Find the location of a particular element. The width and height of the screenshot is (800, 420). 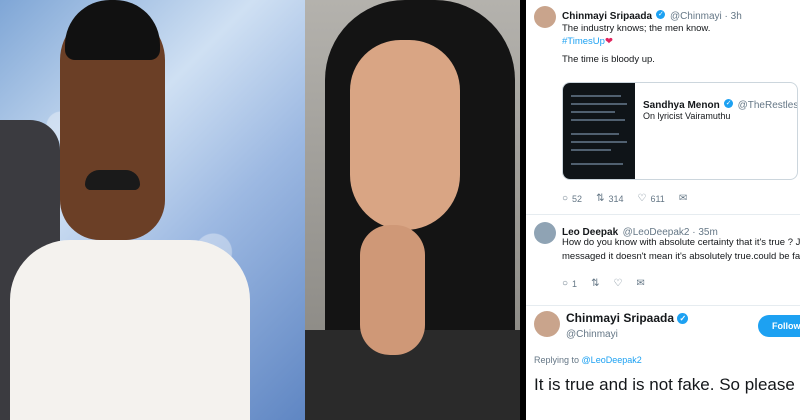

reply-count: 52 is located at coordinates (577, 198).